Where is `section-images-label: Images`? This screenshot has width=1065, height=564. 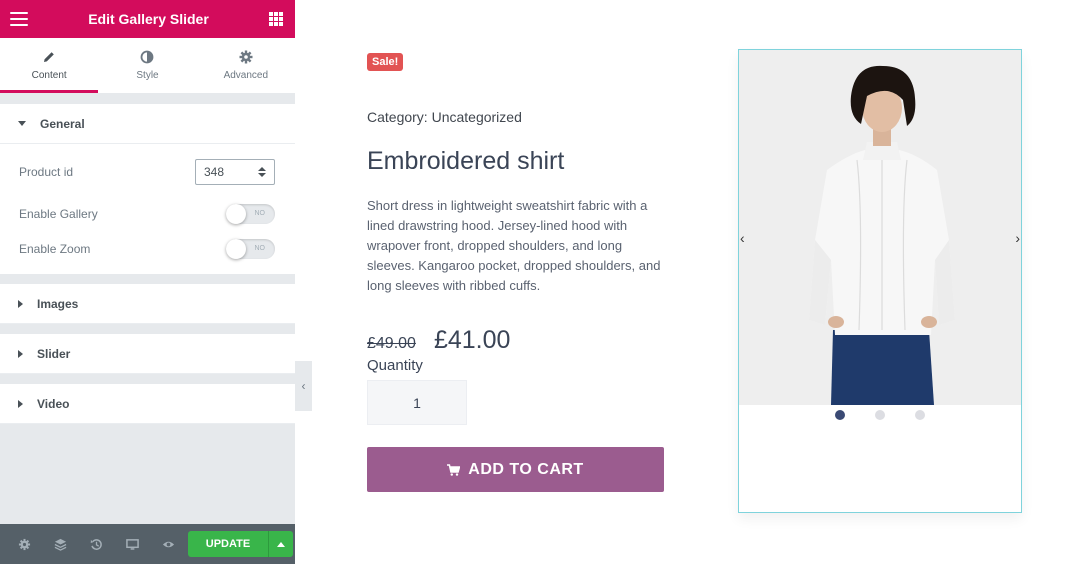
section-images-label: Images is located at coordinates (58, 303).